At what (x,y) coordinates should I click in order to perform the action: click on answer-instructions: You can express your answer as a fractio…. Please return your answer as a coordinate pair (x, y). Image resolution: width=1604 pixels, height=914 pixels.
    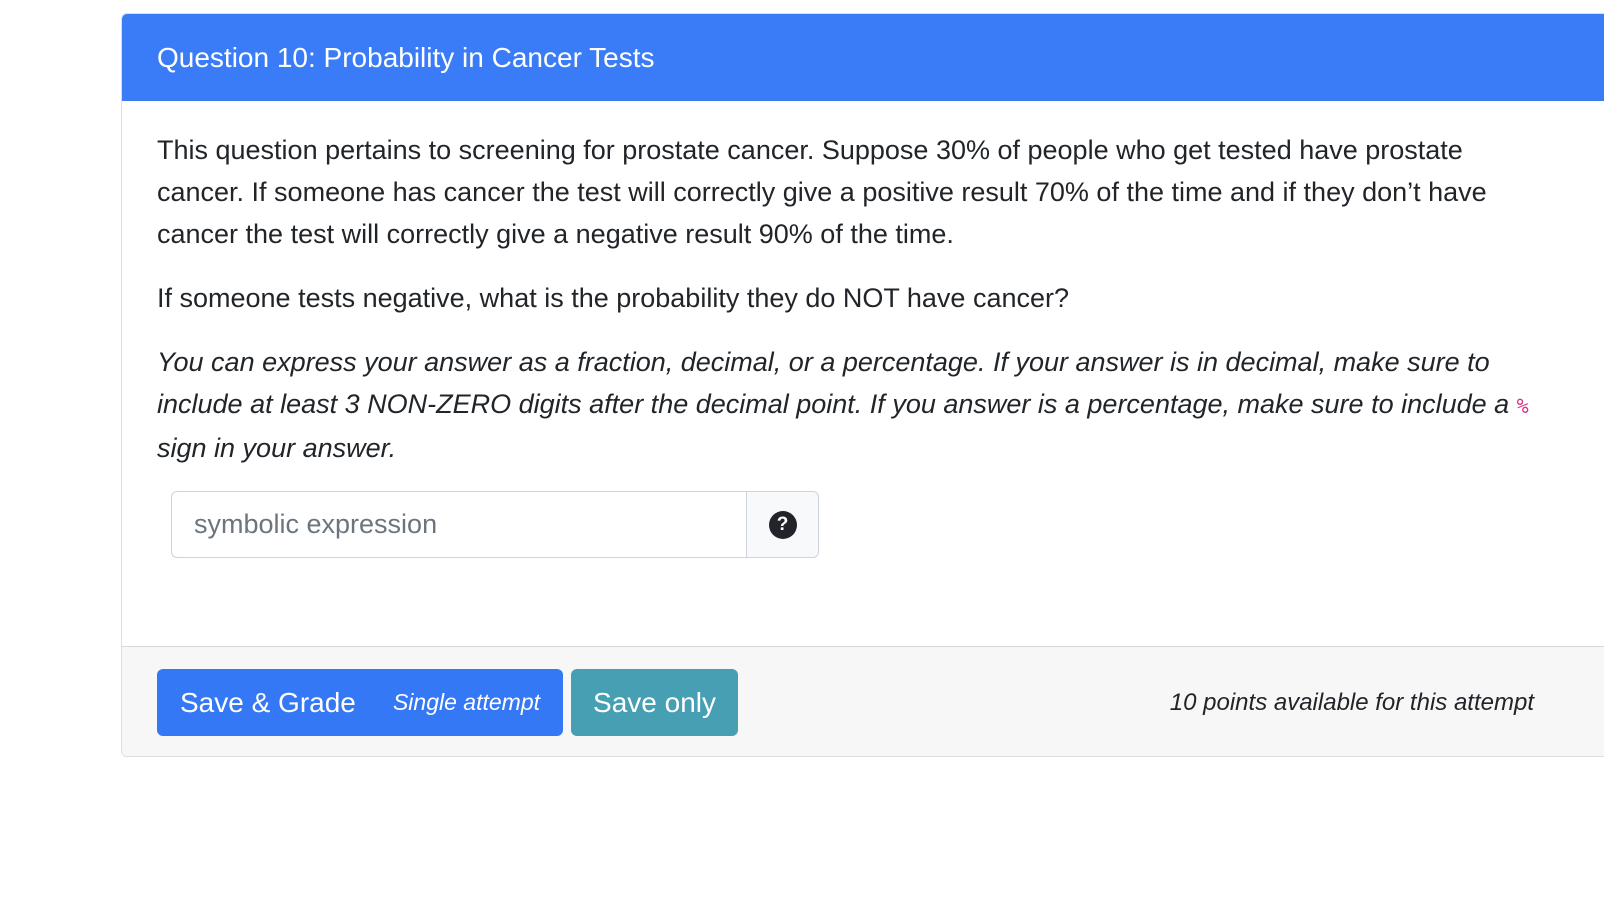
    Looking at the image, I should click on (847, 405).